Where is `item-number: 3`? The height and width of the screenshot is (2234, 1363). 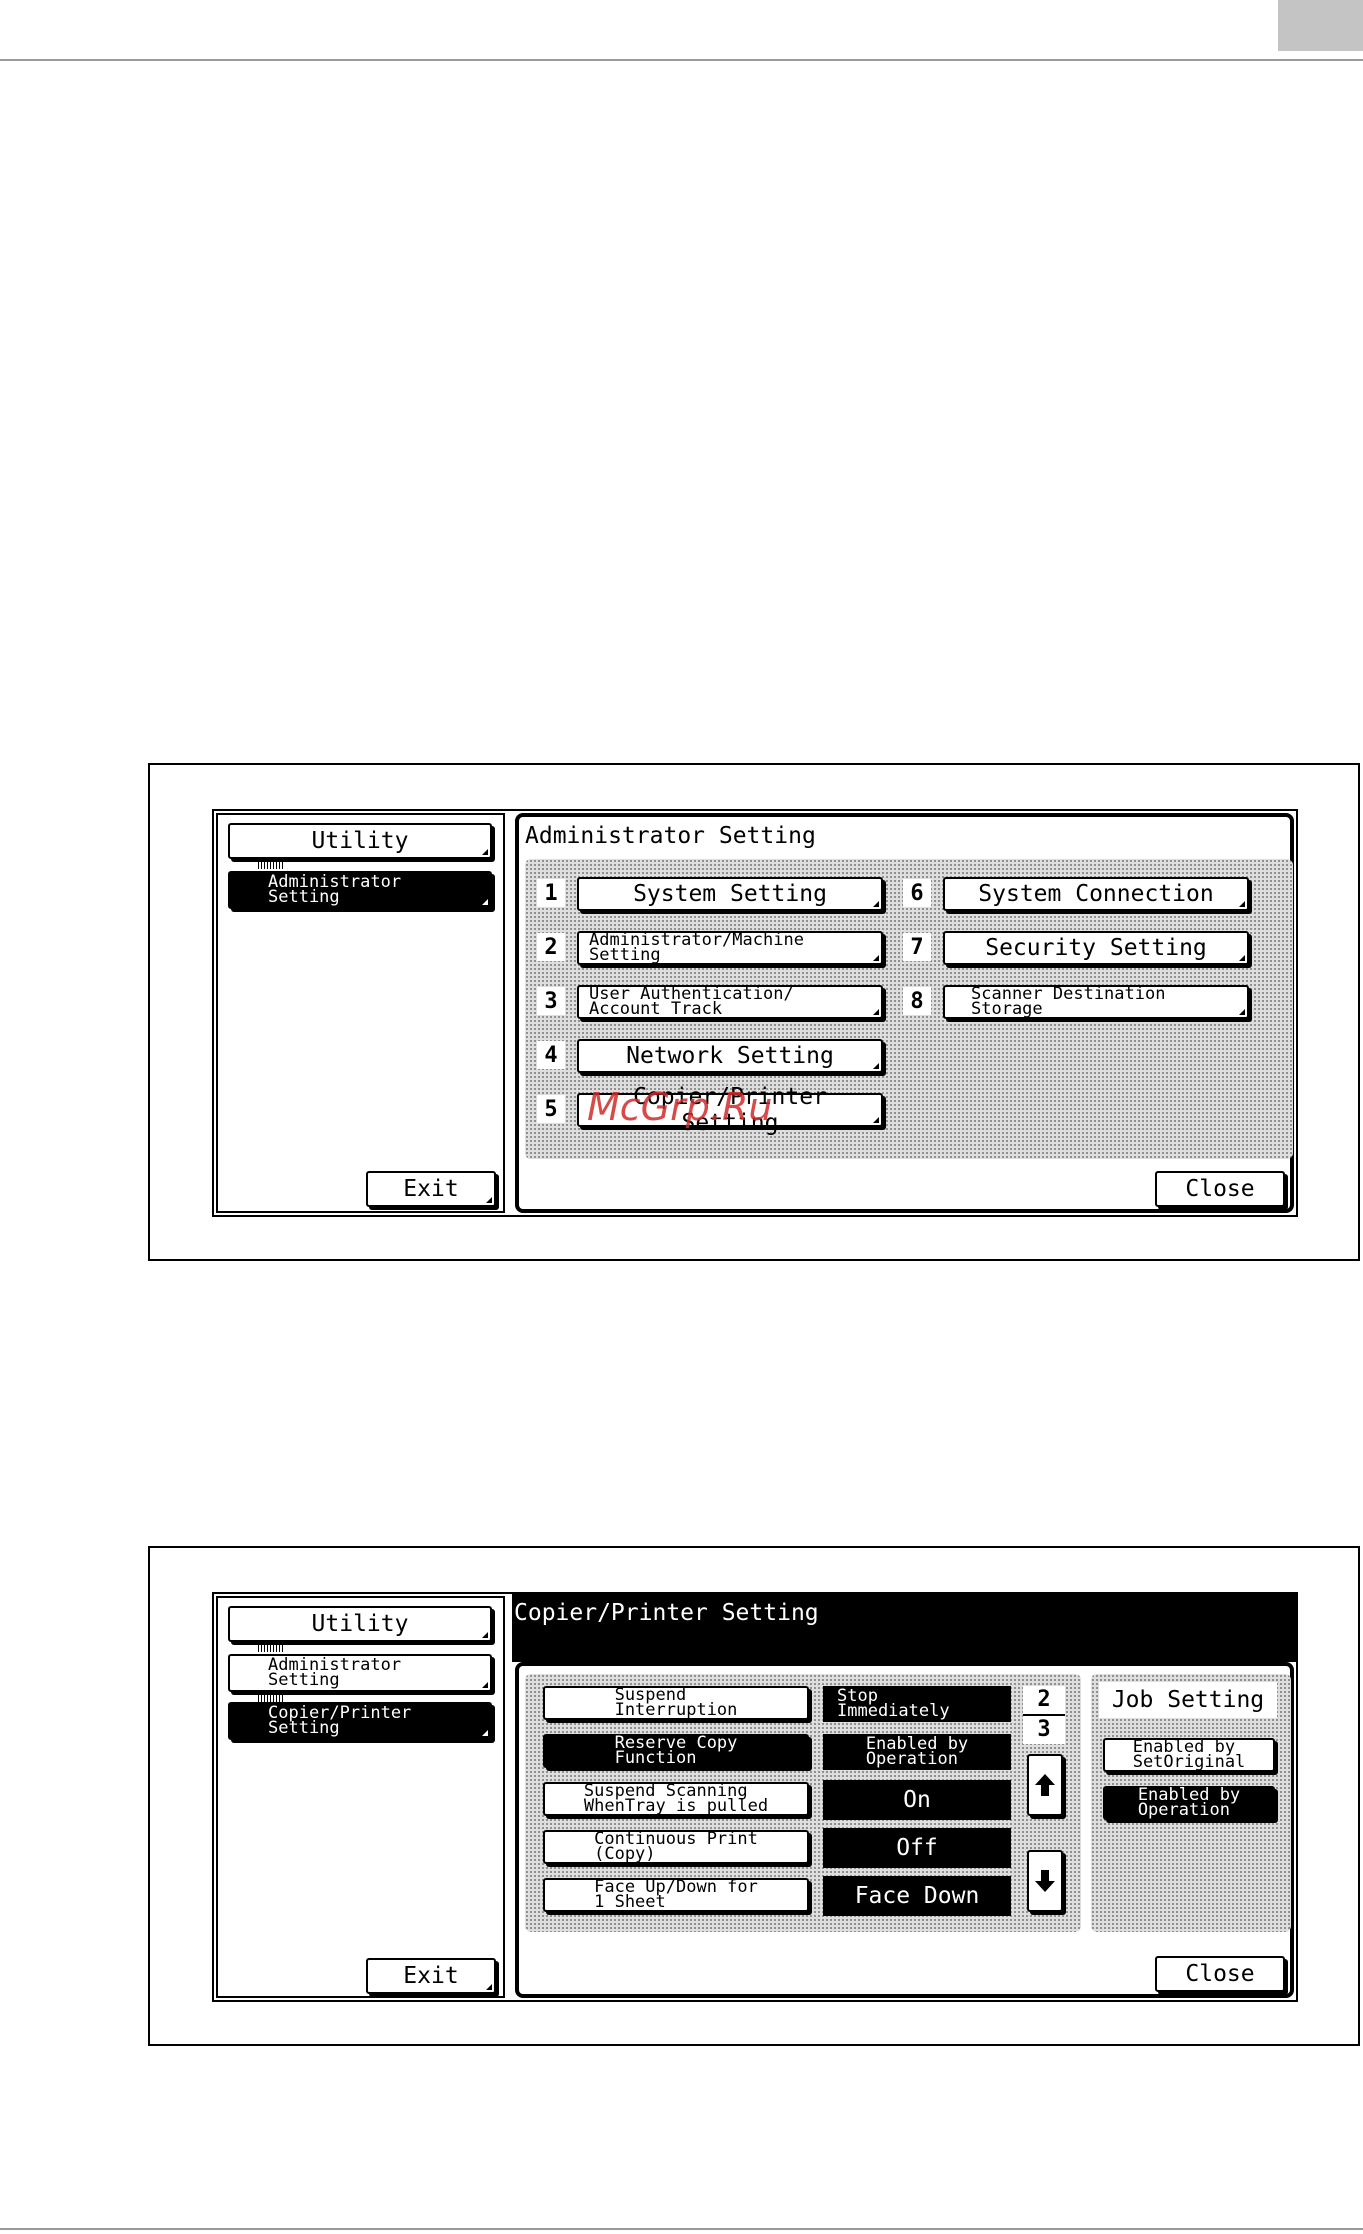
item-number: 3 is located at coordinates (551, 1001).